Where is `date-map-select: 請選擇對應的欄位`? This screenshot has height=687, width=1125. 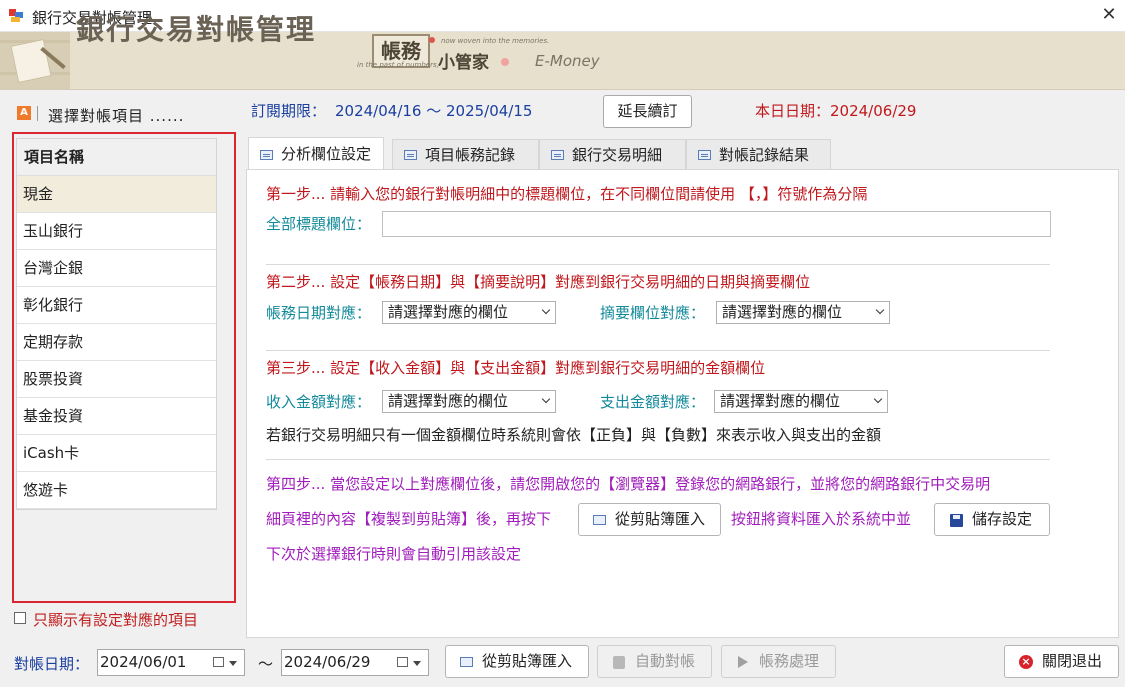
date-map-select: 請選擇對應的欄位 is located at coordinates (469, 312).